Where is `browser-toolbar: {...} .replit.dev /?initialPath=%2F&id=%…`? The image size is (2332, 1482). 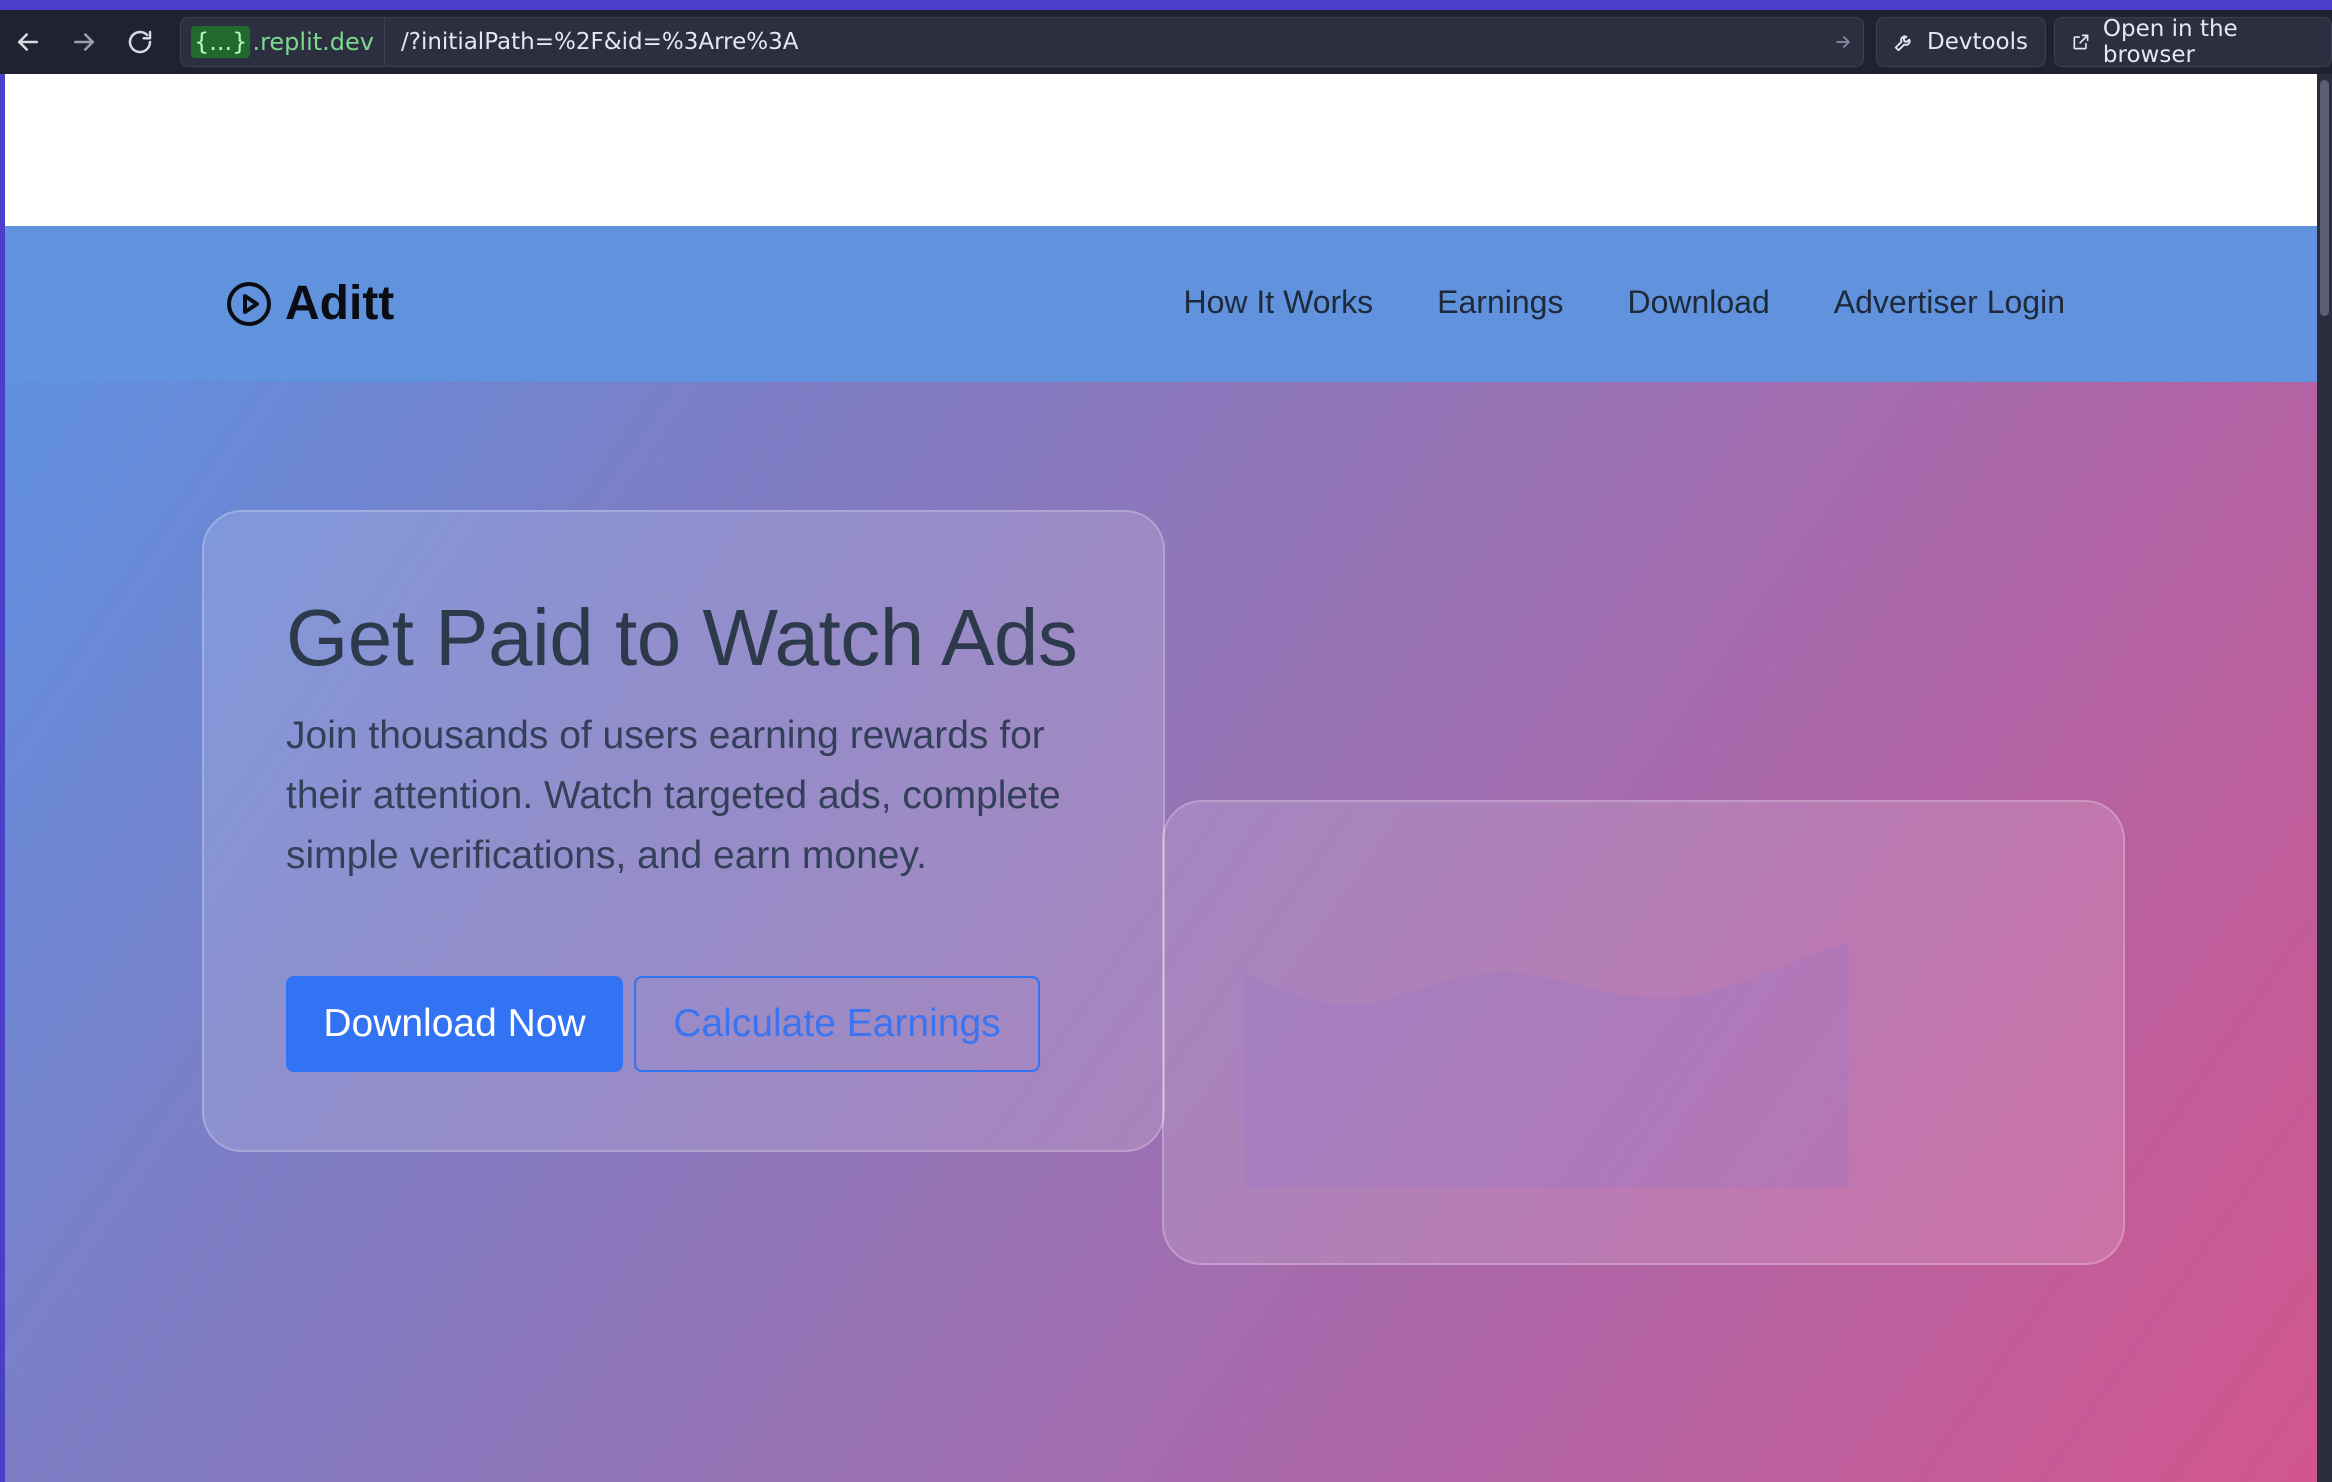 browser-toolbar: {...} .replit.dev /?initialPath=%2F&id=%… is located at coordinates (1166, 42).